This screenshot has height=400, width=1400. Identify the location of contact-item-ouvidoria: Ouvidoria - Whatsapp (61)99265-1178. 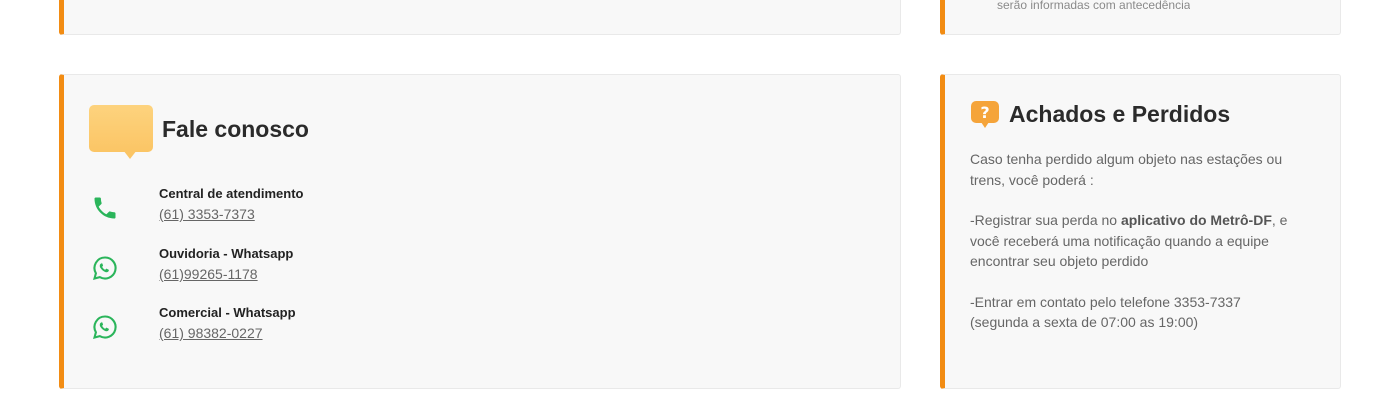
(289, 268).